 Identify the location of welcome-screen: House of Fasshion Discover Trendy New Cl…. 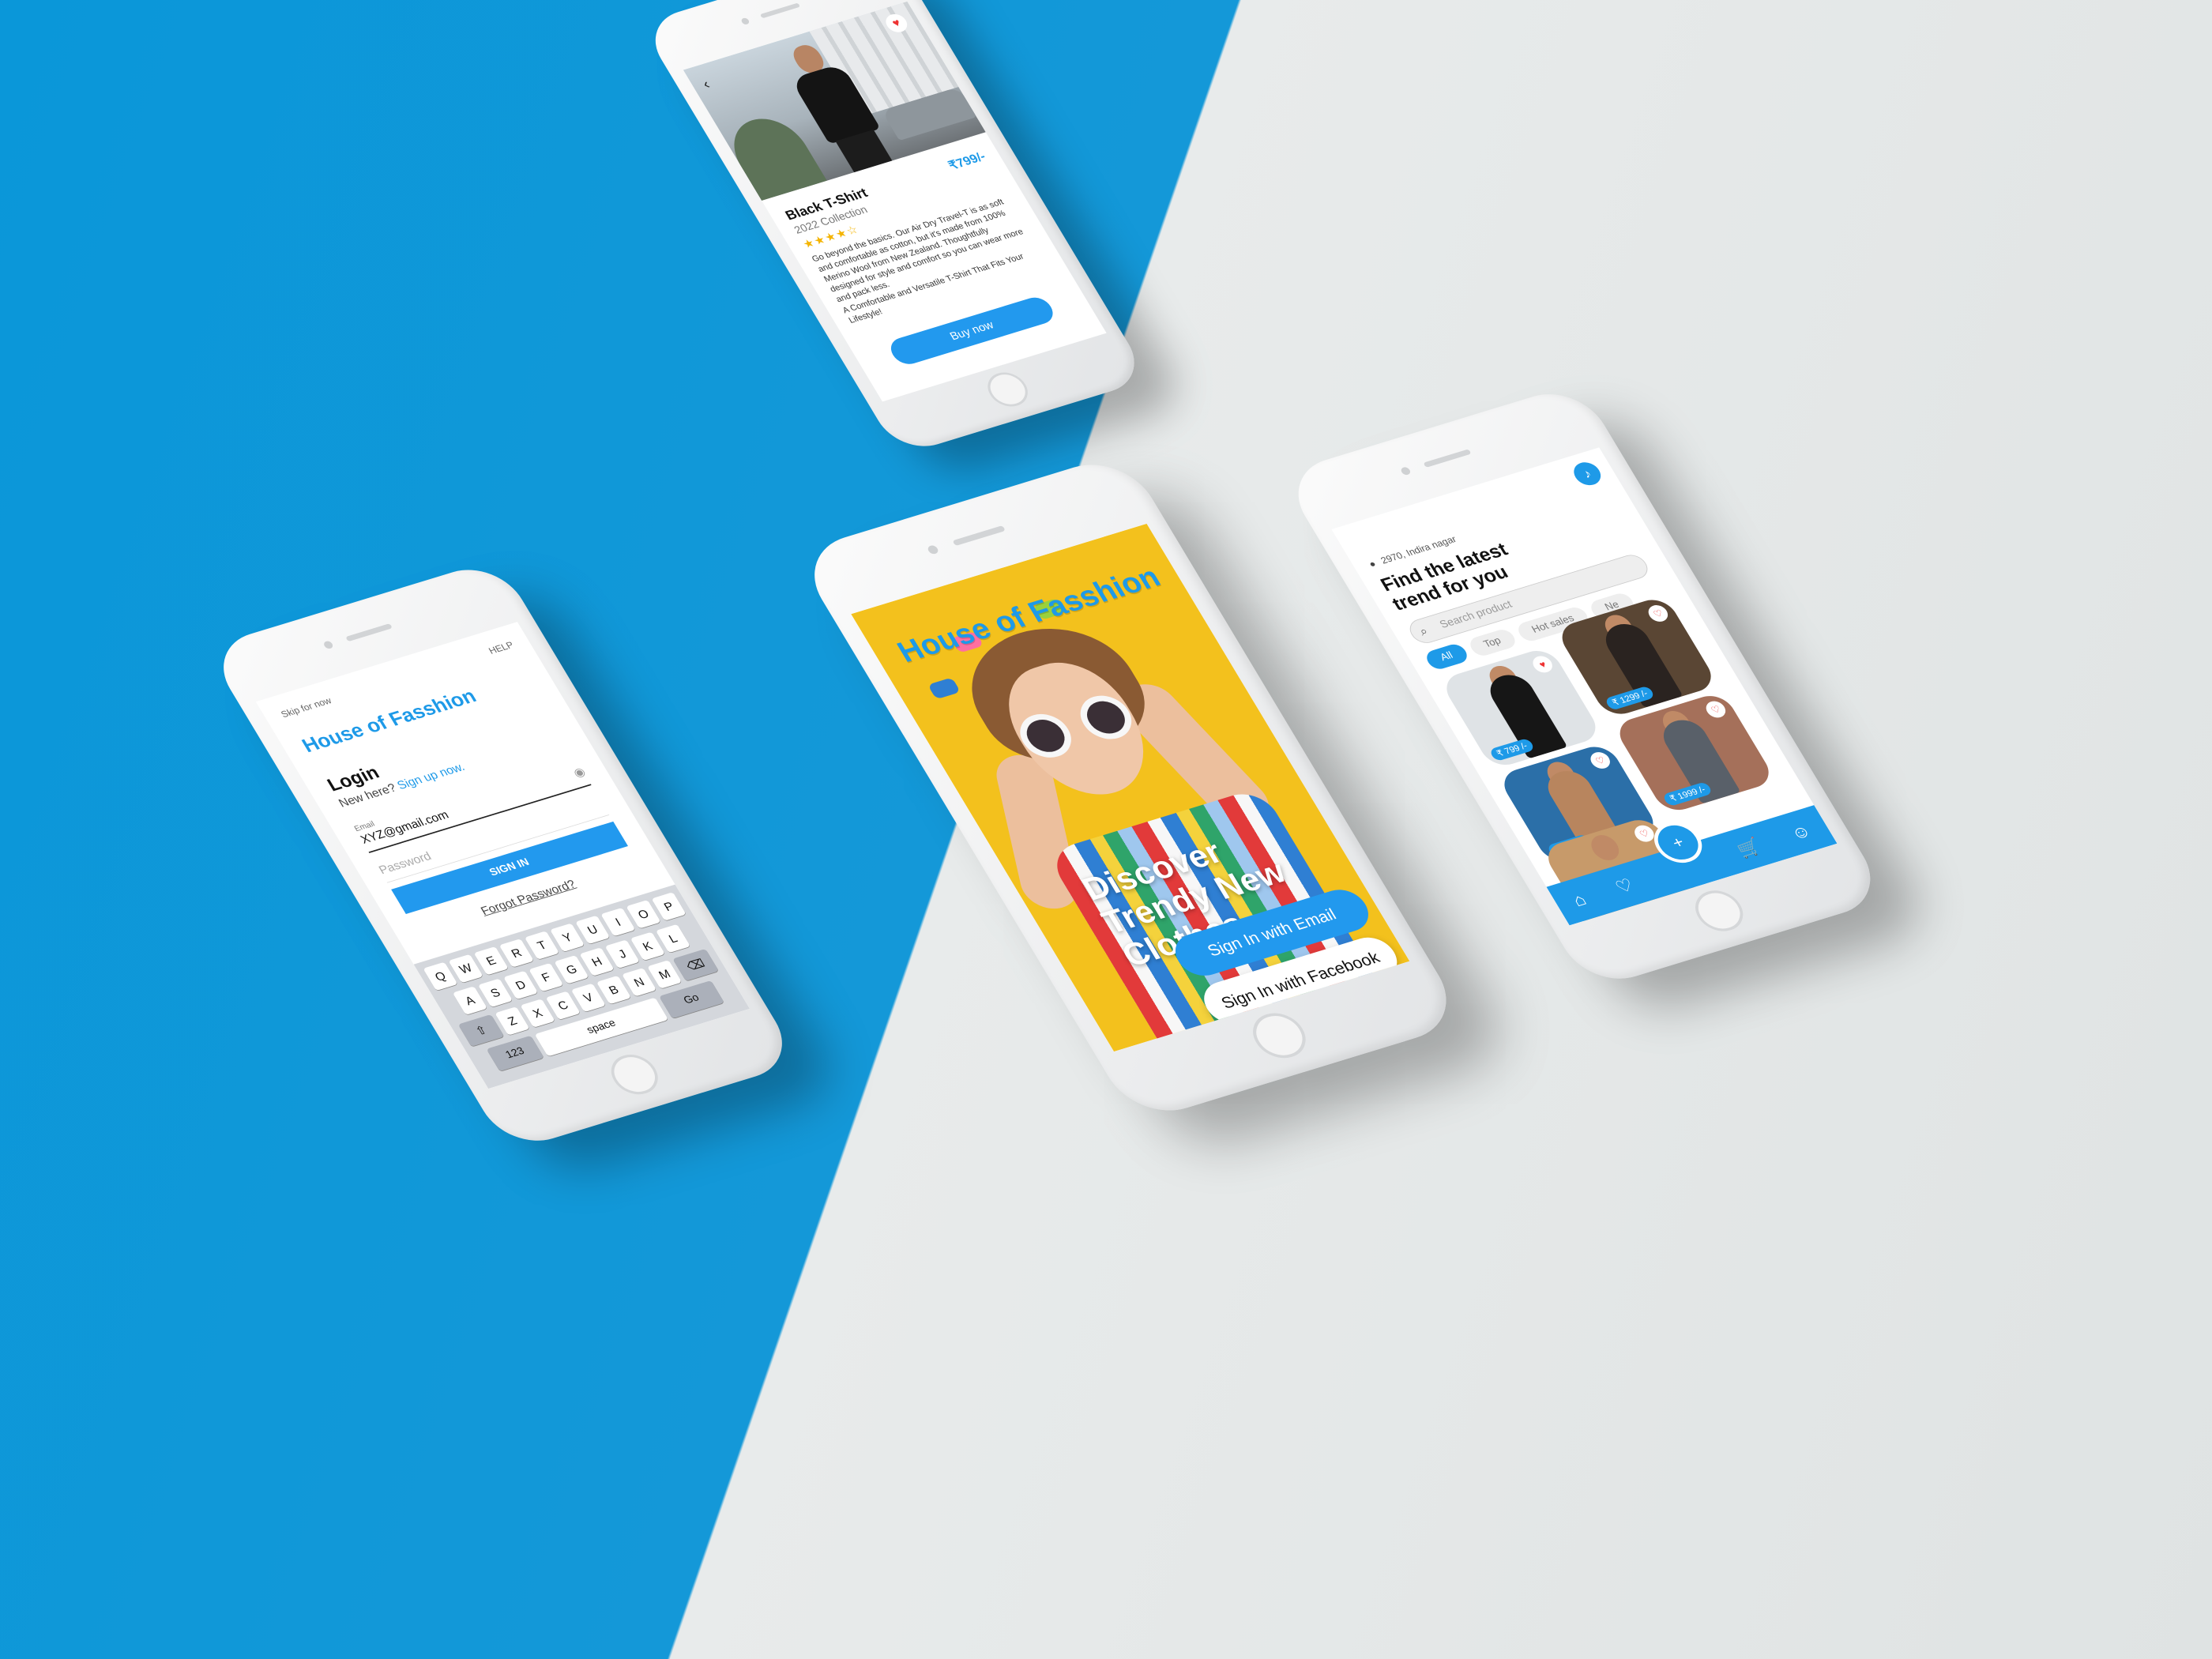
(1131, 788).